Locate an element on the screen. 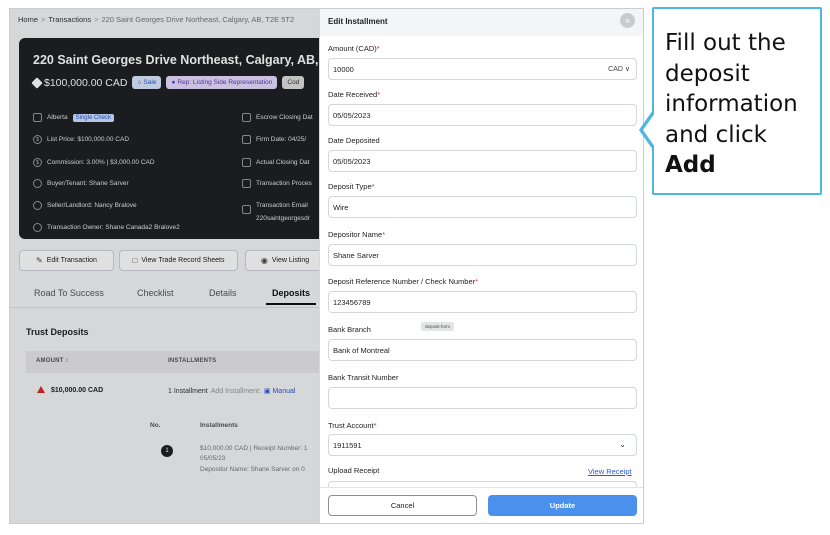  date-received-label: Date Received* is located at coordinates (354, 94).